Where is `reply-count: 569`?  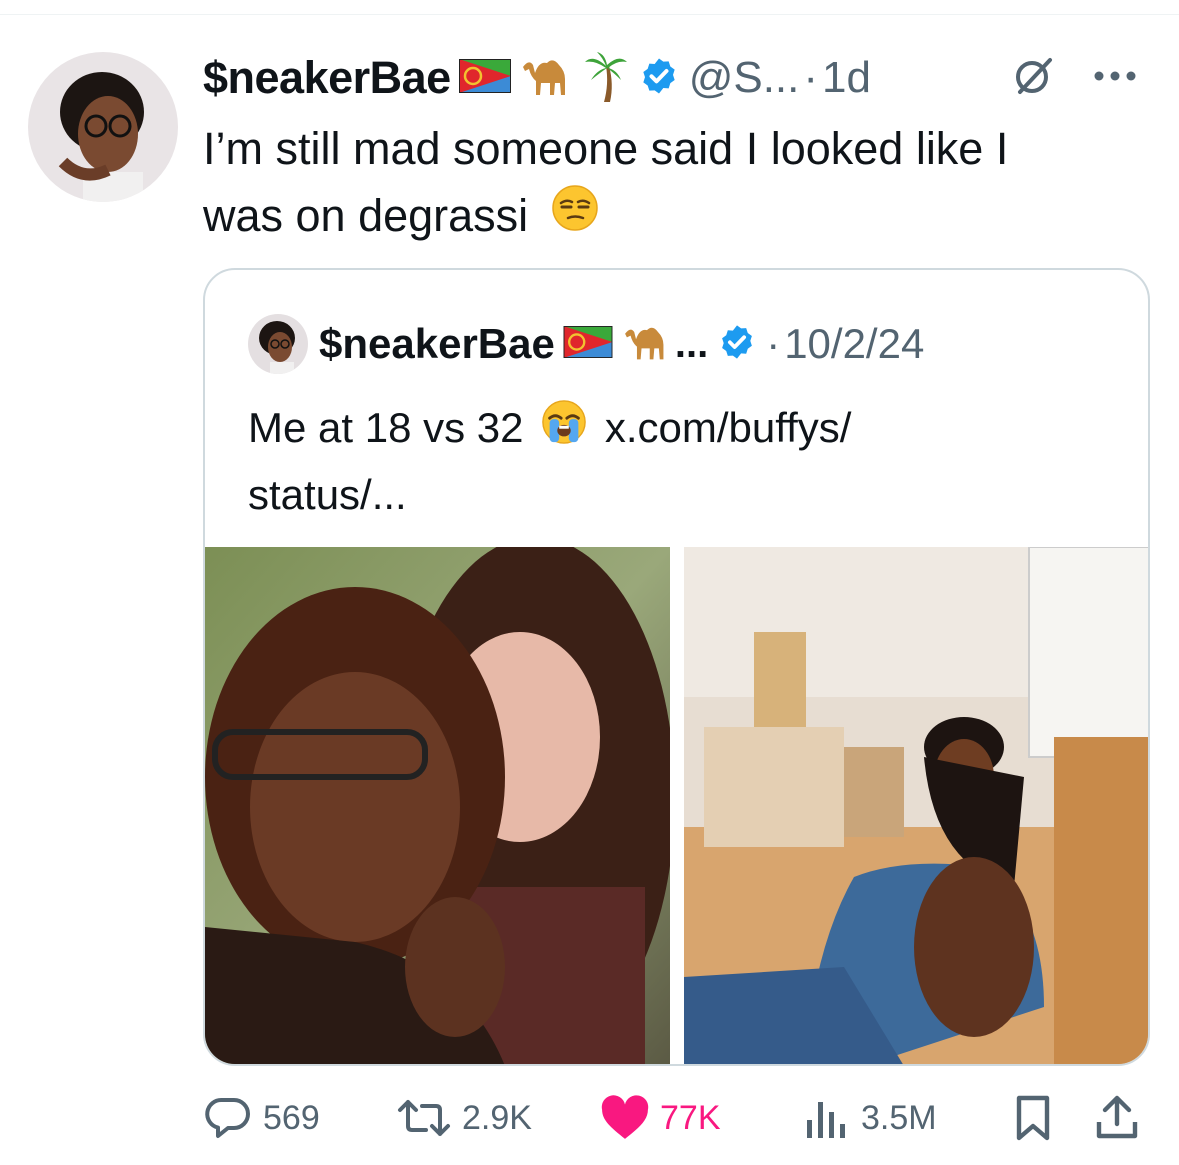
reply-count: 569 is located at coordinates (291, 1117).